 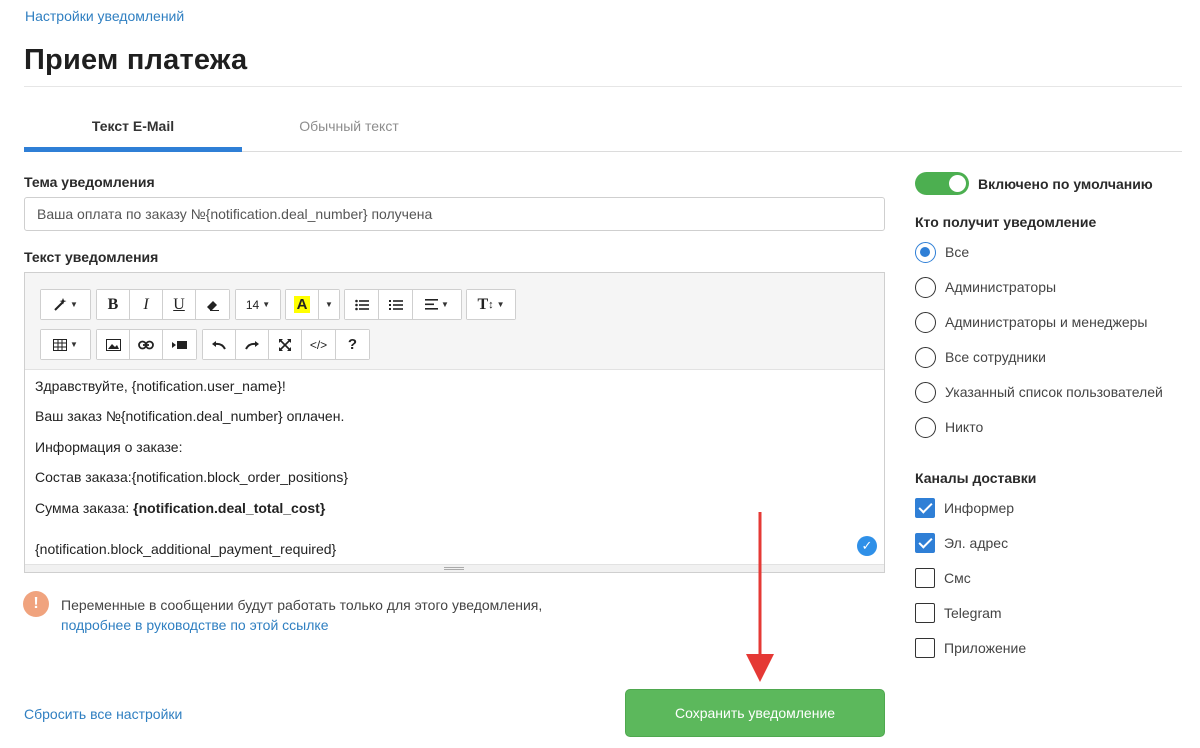 I want to click on recipients-title: Кто получит уведомление, so click(x=1006, y=222).